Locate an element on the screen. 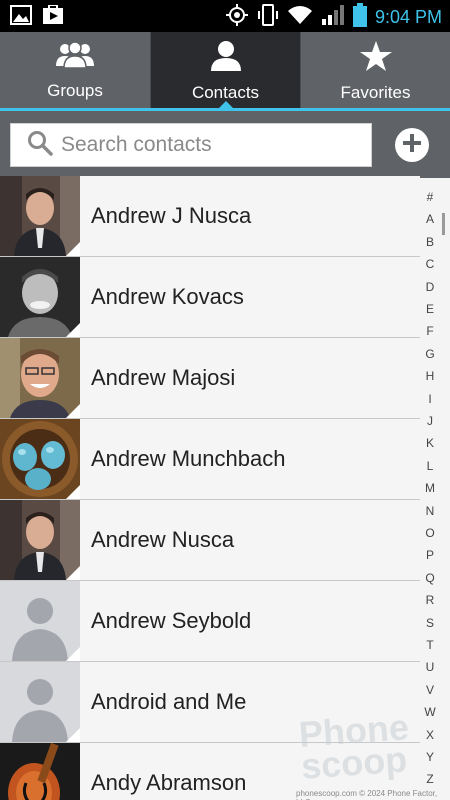 Image resolution: width=450 pixels, height=800 pixels. index-letter: N is located at coordinates (430, 511).